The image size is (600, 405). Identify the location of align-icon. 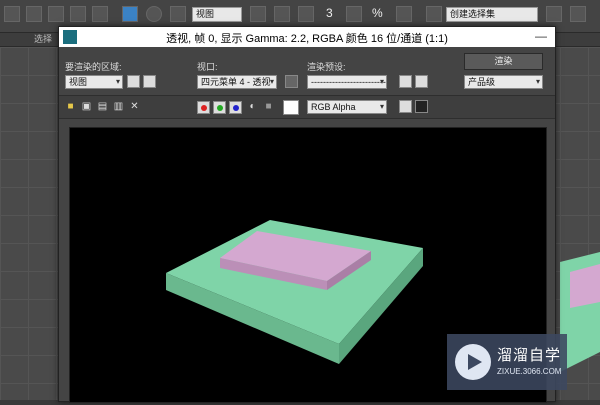
(578, 14).